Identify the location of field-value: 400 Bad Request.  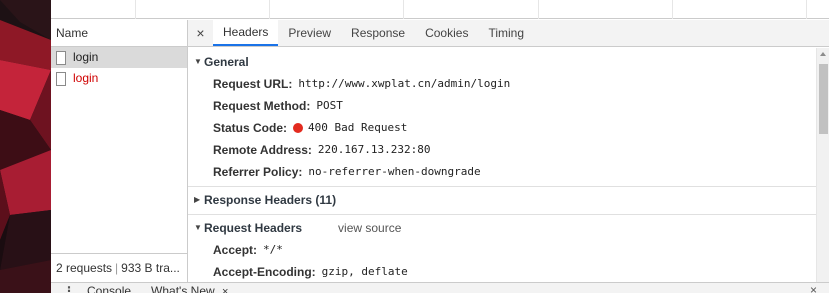
(358, 127).